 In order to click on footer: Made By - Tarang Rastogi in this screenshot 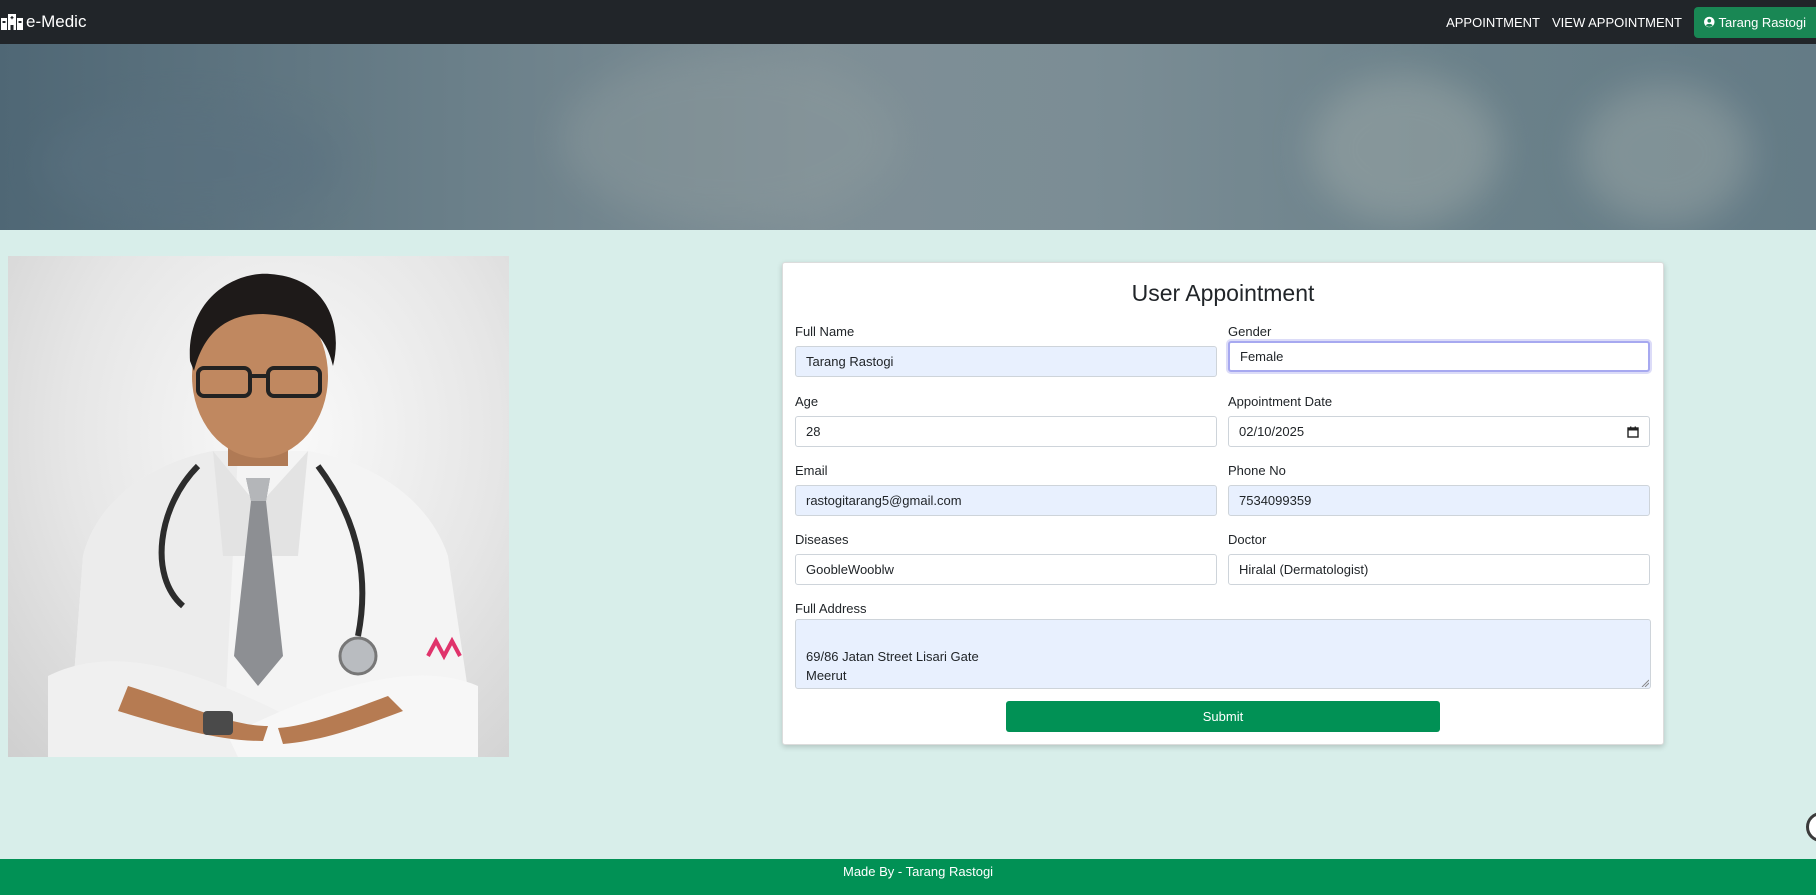, I will do `click(908, 877)`.